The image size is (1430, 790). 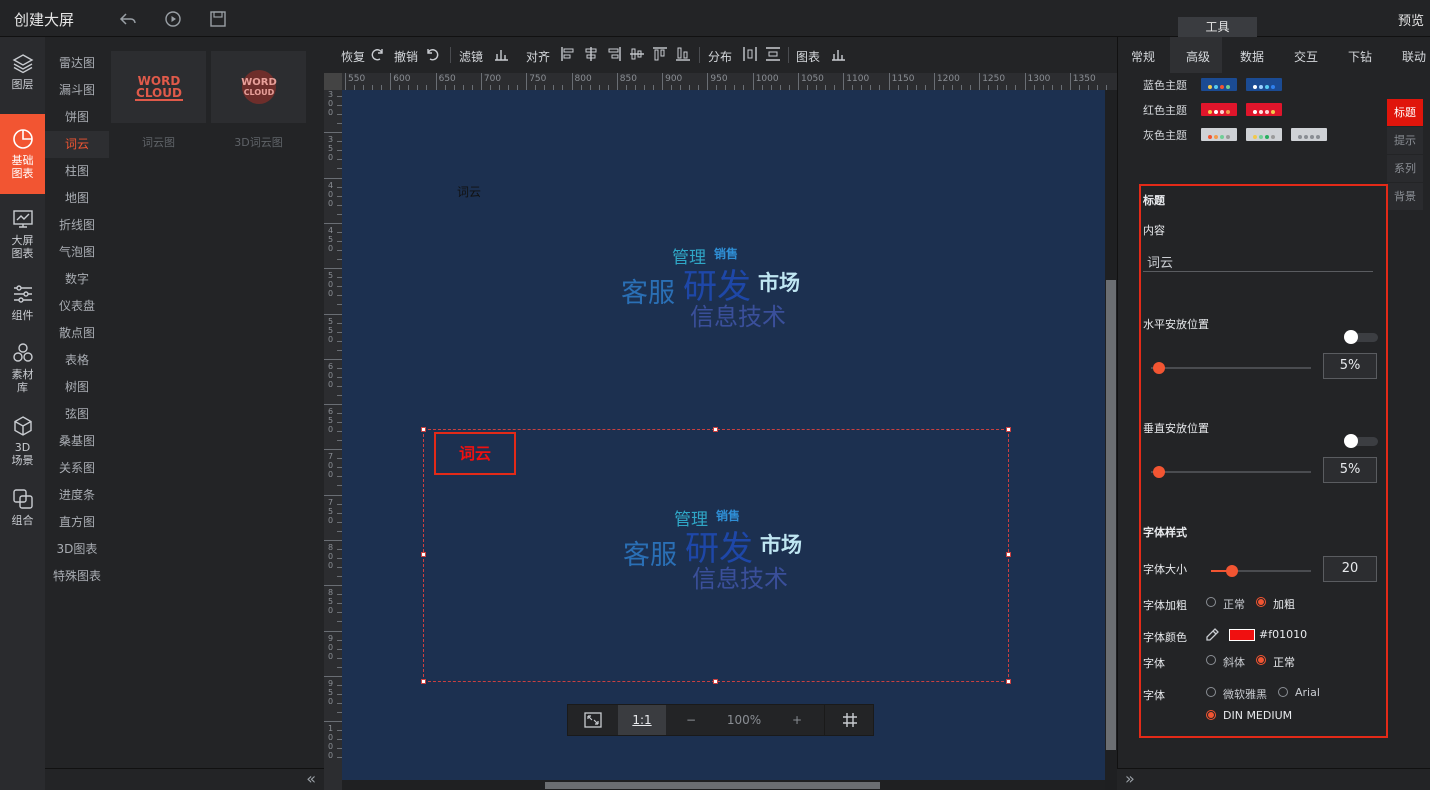 I want to click on v-pos-toggle, so click(x=1361, y=441).